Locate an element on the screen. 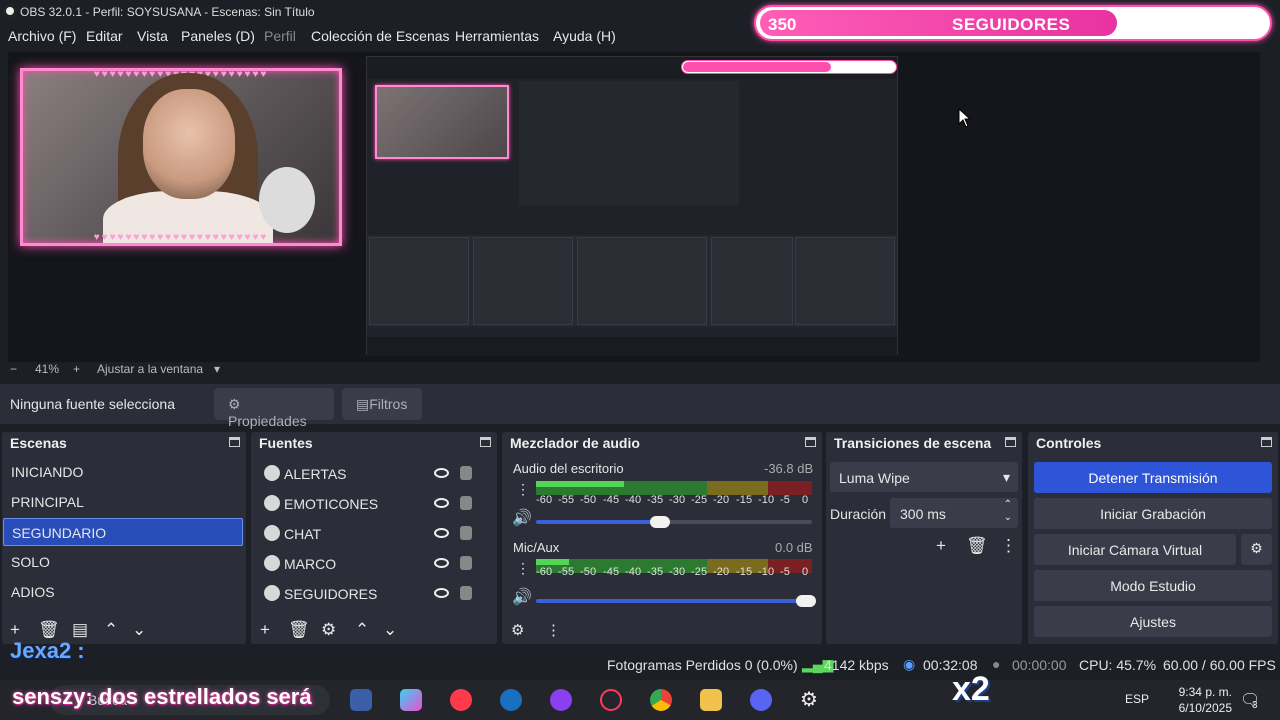 The image size is (1280, 720). sources-popout-icon is located at coordinates (485, 442).